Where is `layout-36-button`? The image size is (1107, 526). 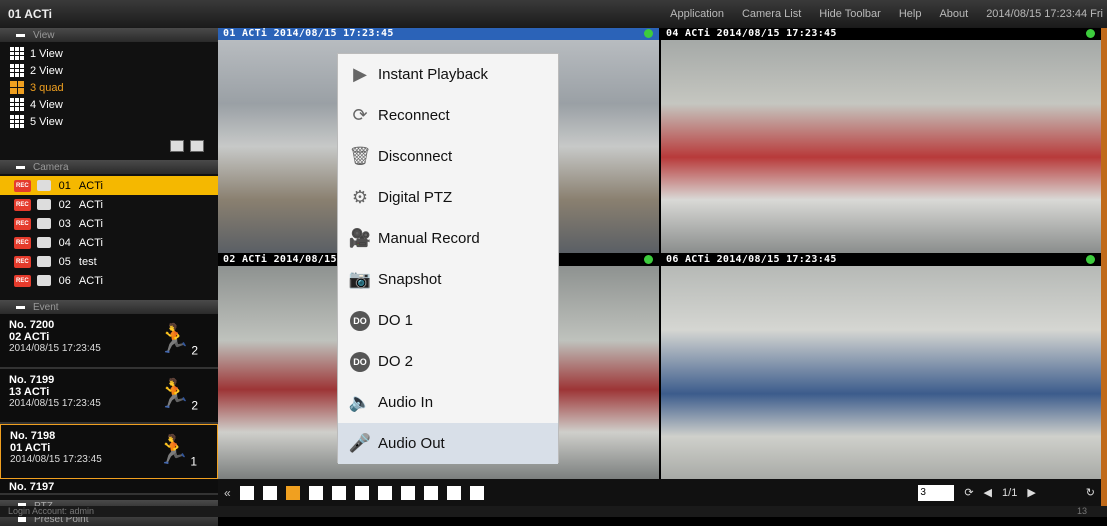 layout-36-button is located at coordinates (453, 492).